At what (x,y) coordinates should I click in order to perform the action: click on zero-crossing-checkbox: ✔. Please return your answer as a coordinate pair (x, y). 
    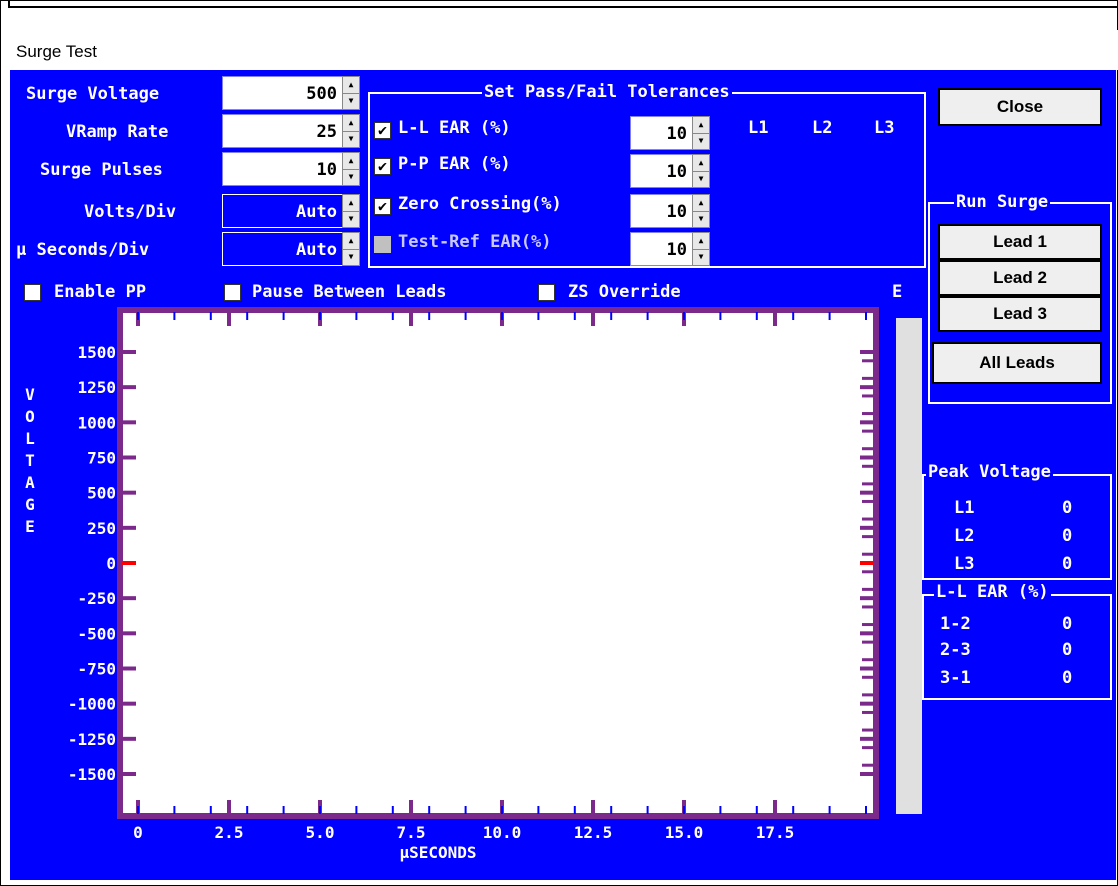
    Looking at the image, I should click on (382, 206).